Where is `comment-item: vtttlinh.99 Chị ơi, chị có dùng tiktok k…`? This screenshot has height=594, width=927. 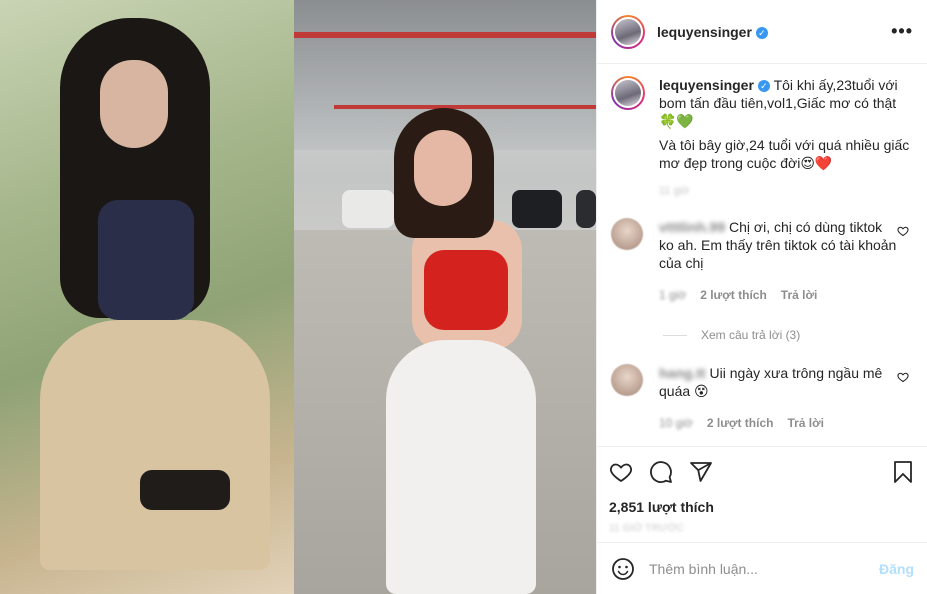 comment-item: vtttlinh.99 Chị ơi, chị có dùng tiktok k… is located at coordinates (762, 261).